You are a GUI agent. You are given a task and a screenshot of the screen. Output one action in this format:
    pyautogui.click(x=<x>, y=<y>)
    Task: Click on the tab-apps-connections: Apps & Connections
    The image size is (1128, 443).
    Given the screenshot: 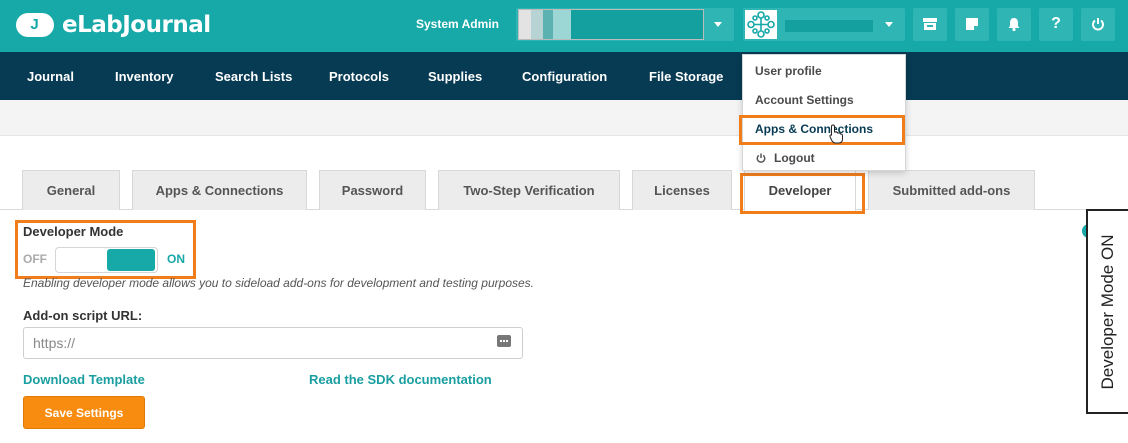 What is the action you would take?
    pyautogui.click(x=219, y=190)
    